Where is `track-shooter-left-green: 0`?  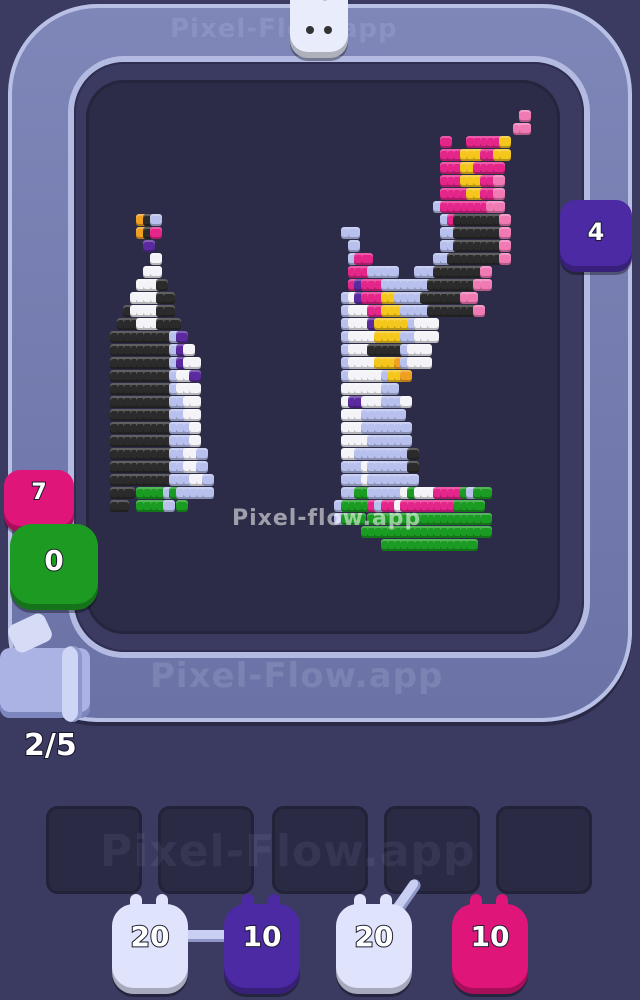 track-shooter-left-green: 0 is located at coordinates (54, 567).